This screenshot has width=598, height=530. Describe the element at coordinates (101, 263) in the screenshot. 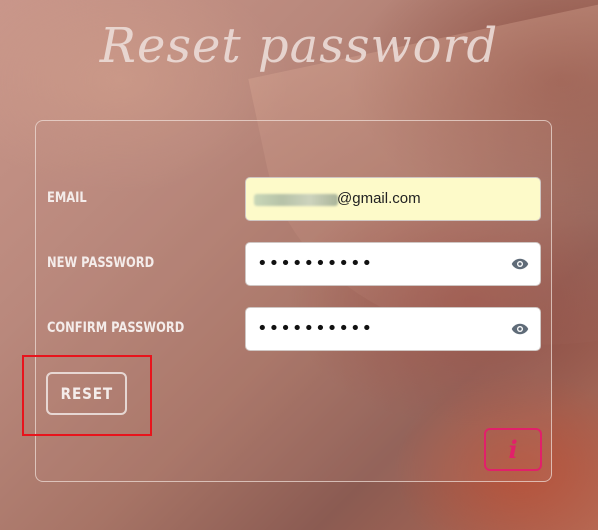

I see `new-password-label: NEW PASSWORD` at that location.